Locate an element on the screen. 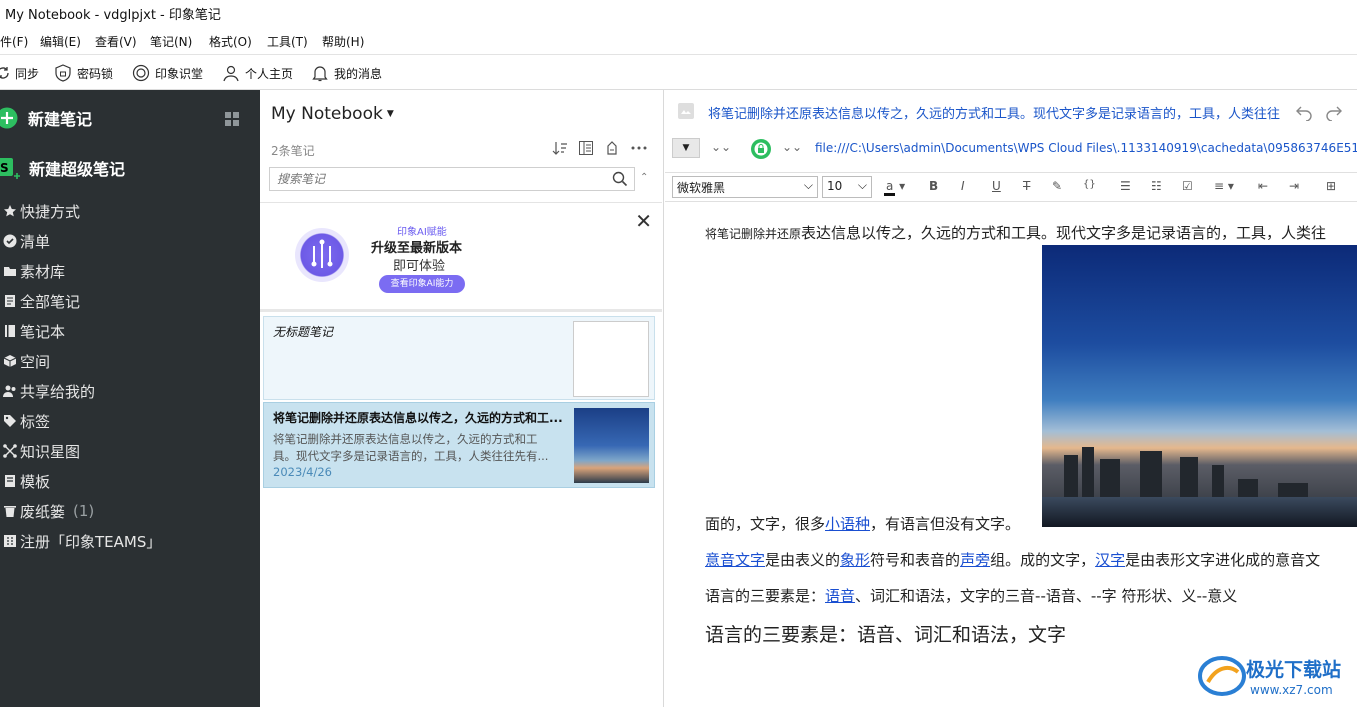 The height and width of the screenshot is (707, 1357). undo-icon is located at coordinates (1304, 112).